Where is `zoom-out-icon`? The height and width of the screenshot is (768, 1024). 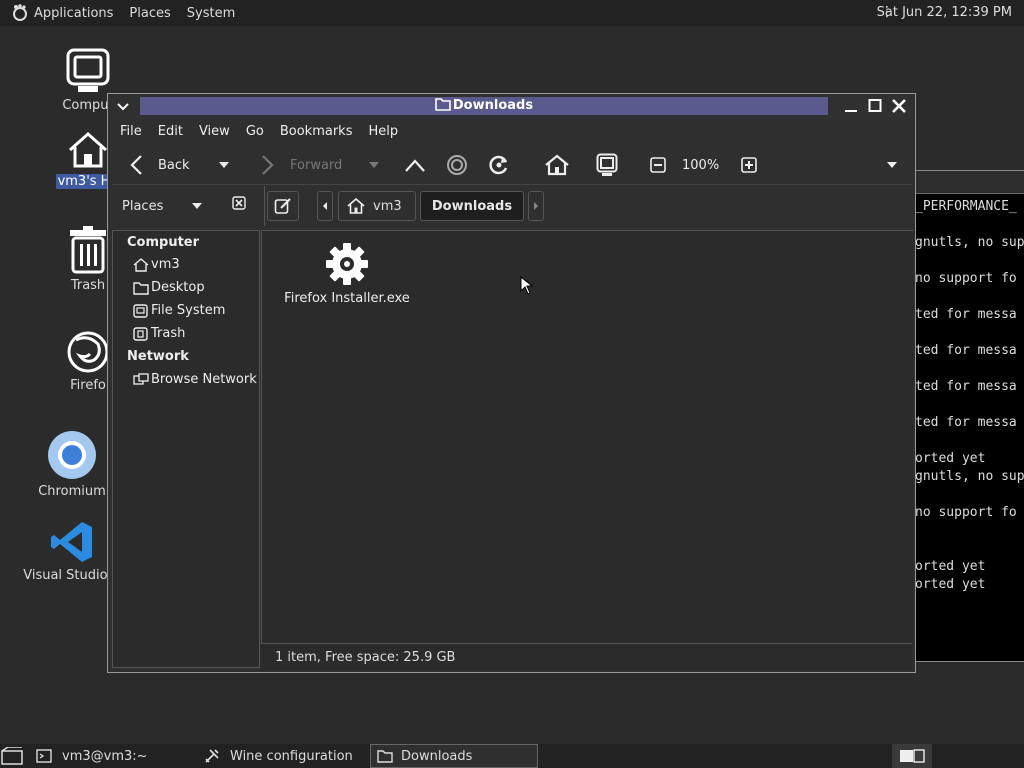
zoom-out-icon is located at coordinates (658, 165).